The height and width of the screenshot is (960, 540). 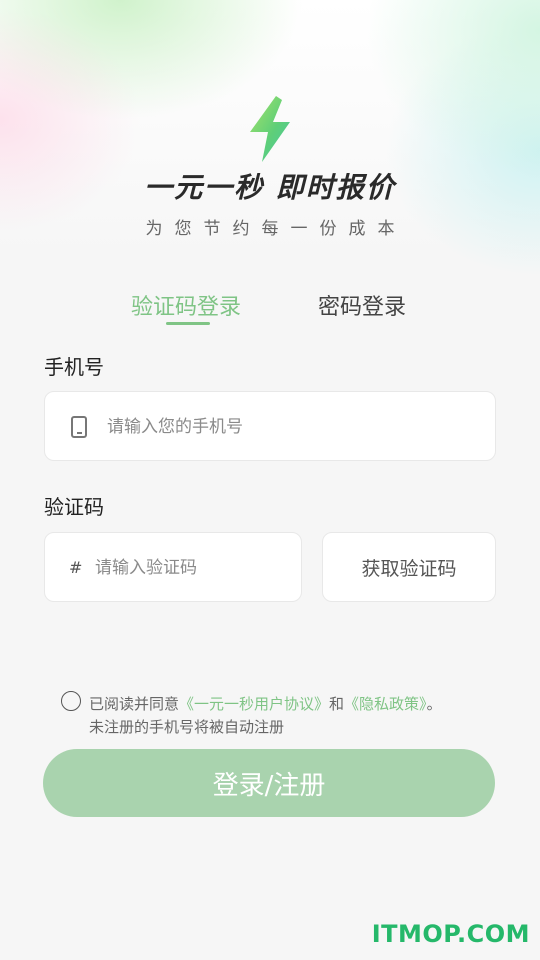 What do you see at coordinates (134, 704) in the screenshot?
I see `agreement-prefix: 已阅读并同意` at bounding box center [134, 704].